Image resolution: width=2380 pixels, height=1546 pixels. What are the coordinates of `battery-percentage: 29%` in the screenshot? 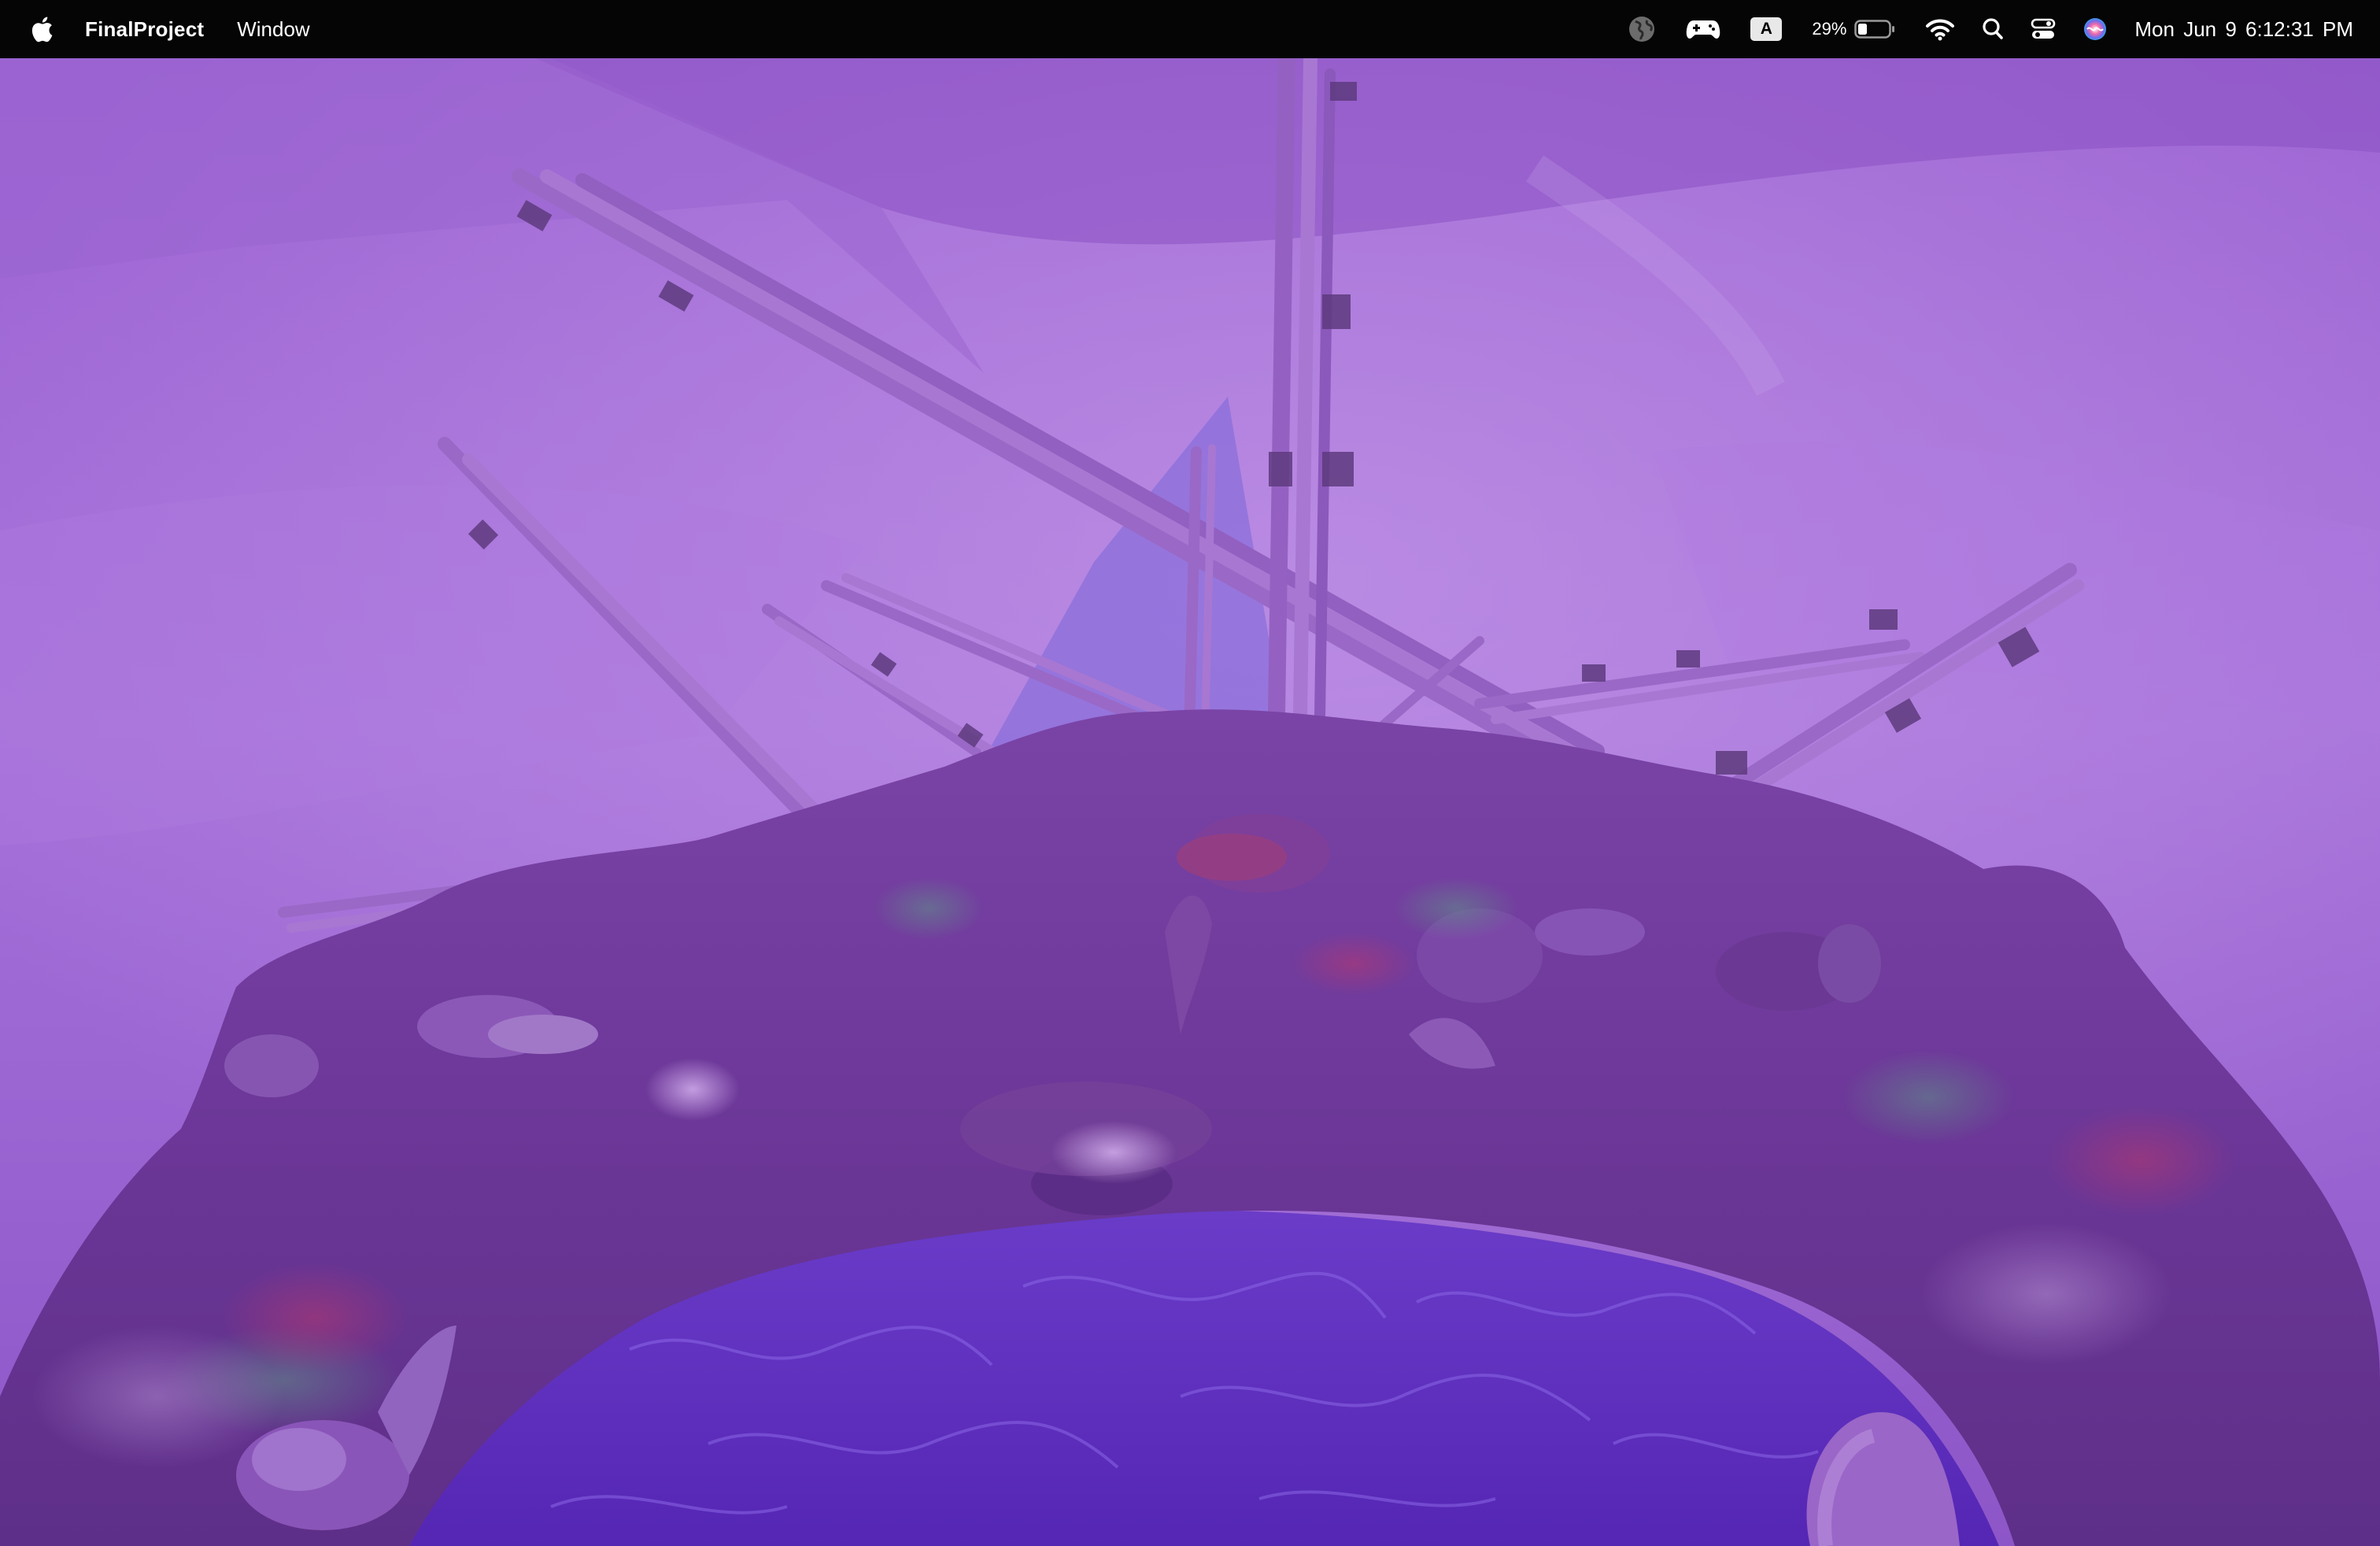 It's located at (1829, 29).